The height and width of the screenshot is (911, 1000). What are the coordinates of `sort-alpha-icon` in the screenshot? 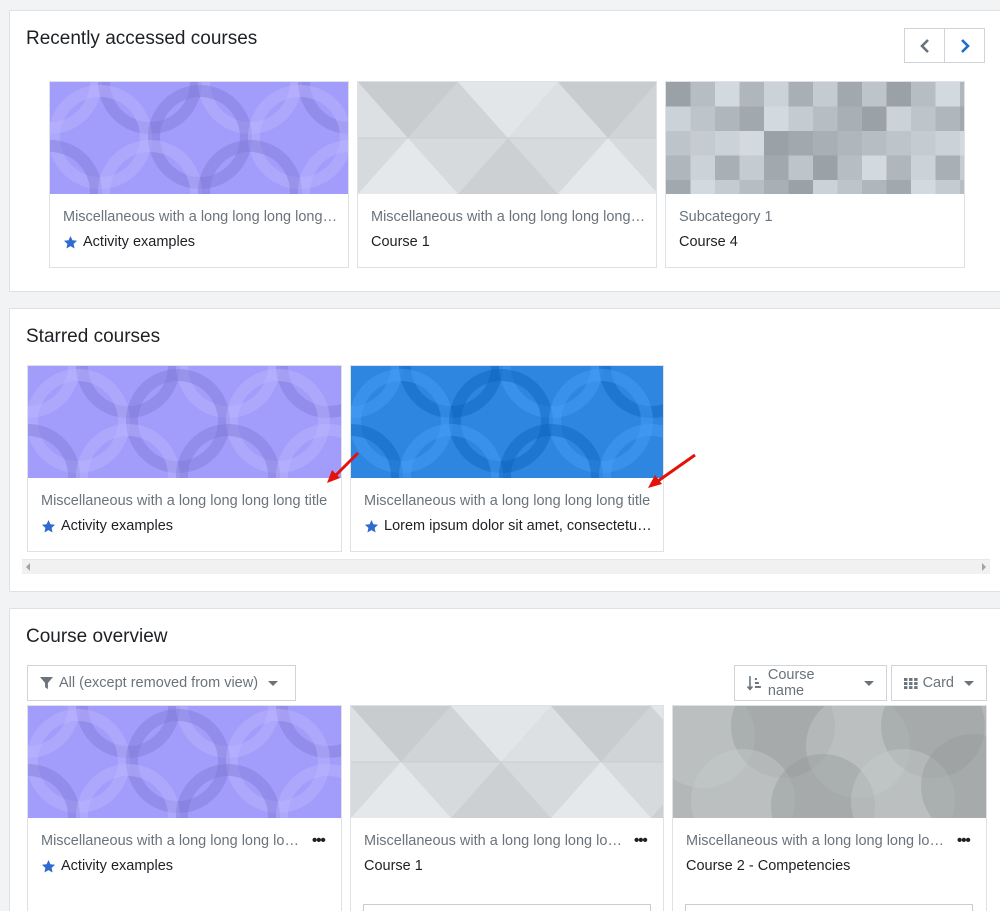 It's located at (754, 683).